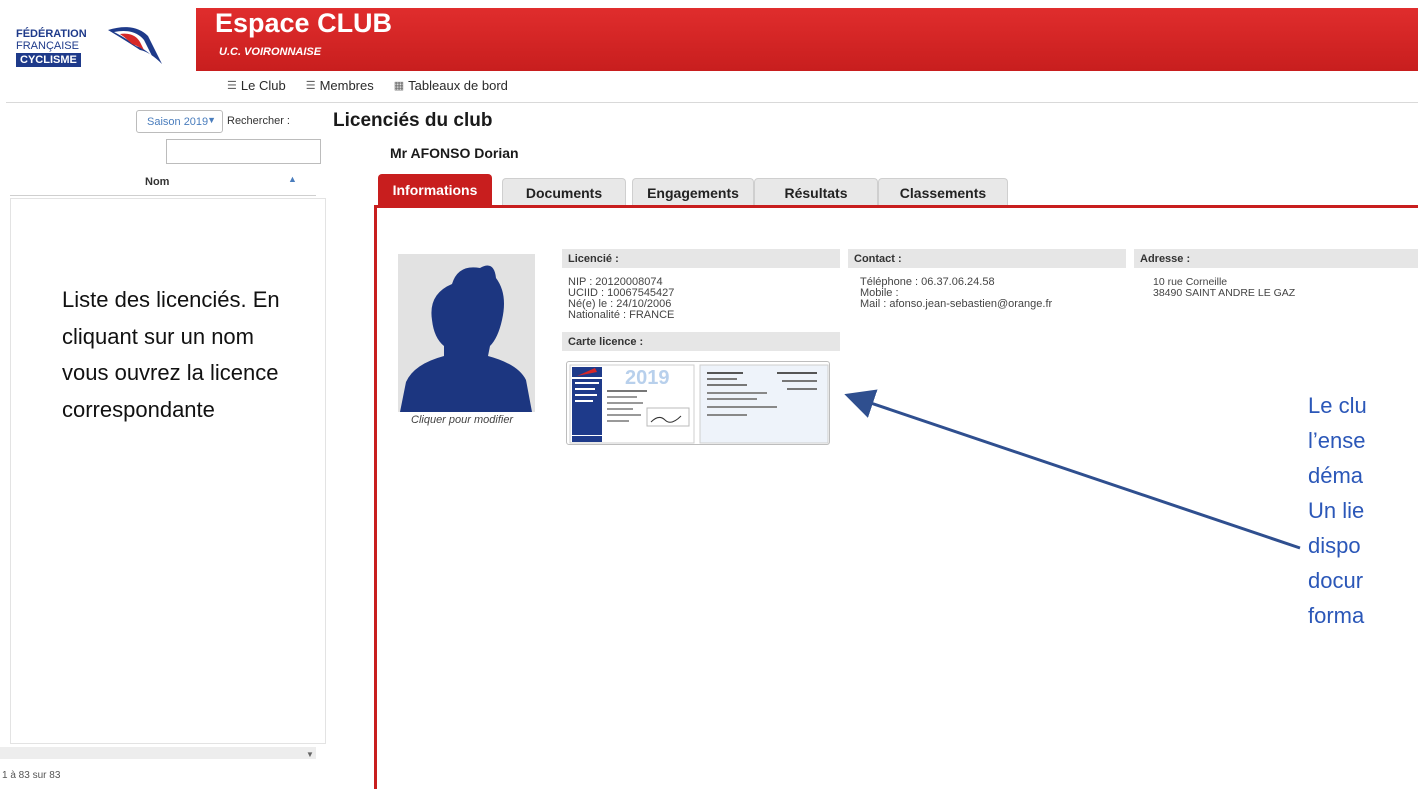 The image size is (1418, 789). Describe the element at coordinates (943, 192) in the screenshot. I see `tab-classements: Classements` at that location.